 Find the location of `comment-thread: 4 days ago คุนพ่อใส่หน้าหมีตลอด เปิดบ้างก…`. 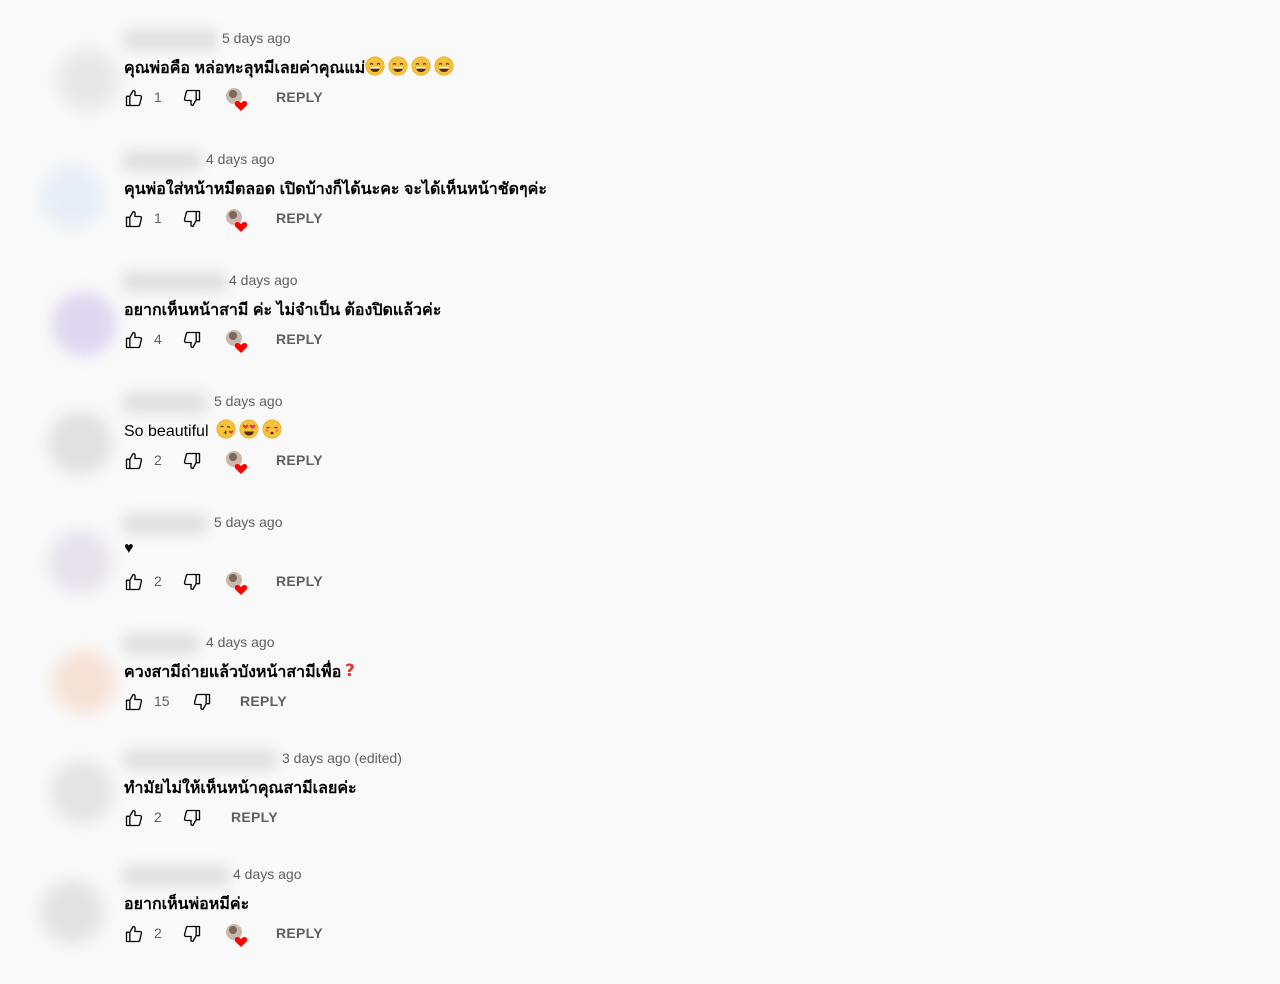

comment-thread: 4 days ago คุนพ่อใส่หน้าหมีตลอด เปิดบ้างก… is located at coordinates (640, 209).